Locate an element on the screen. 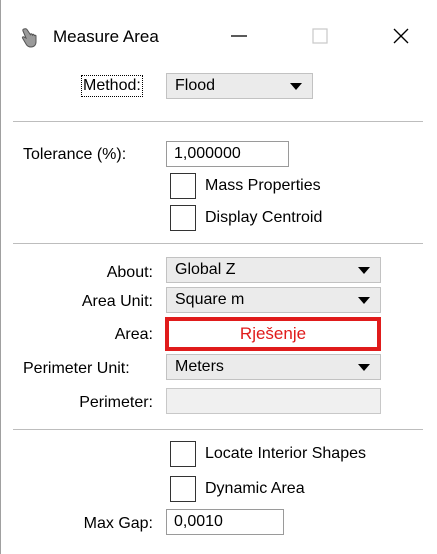 This screenshot has width=437, height=554. perimeter-field is located at coordinates (273, 401).